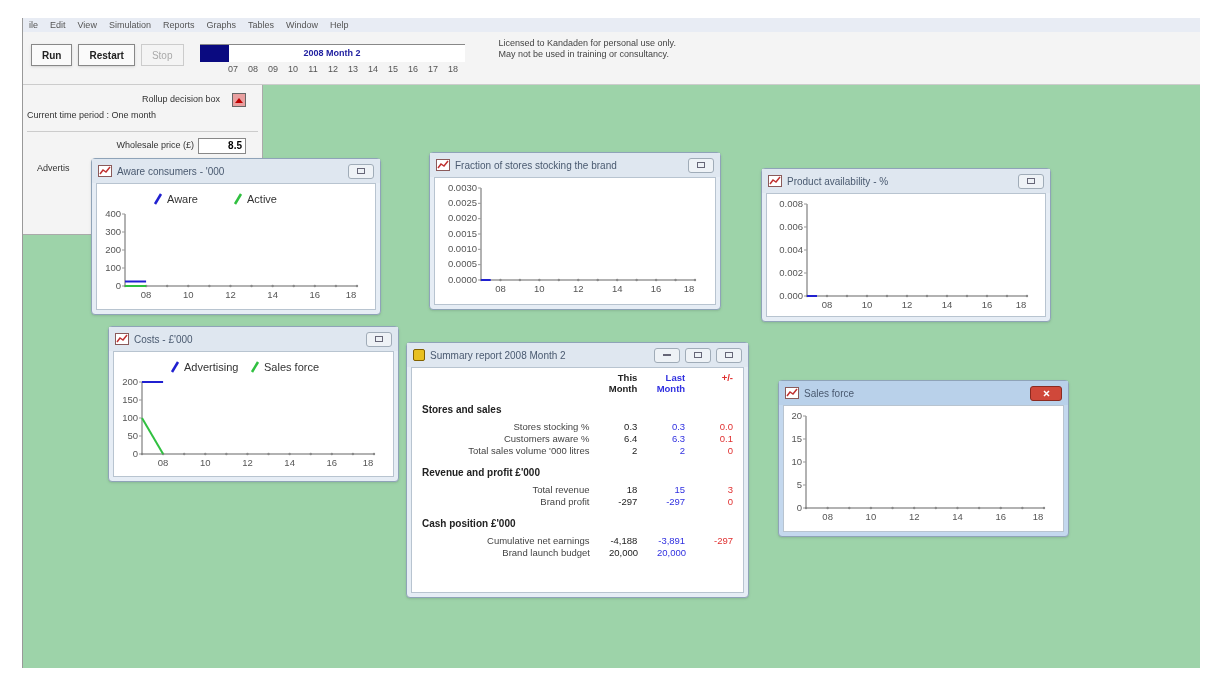 The height and width of the screenshot is (679, 1210). What do you see at coordinates (729, 502) in the screenshot?
I see `table-cell-text: 0` at bounding box center [729, 502].